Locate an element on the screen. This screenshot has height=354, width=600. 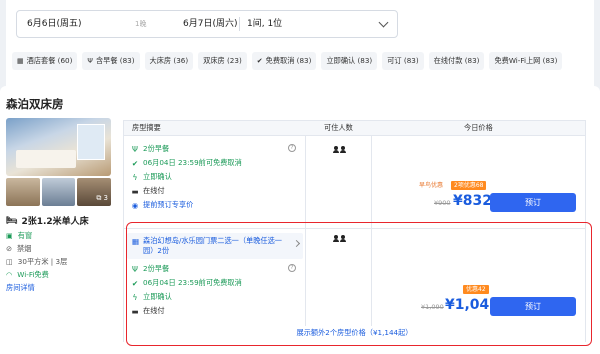
attr-label: 有窗 is located at coordinates (25, 235).